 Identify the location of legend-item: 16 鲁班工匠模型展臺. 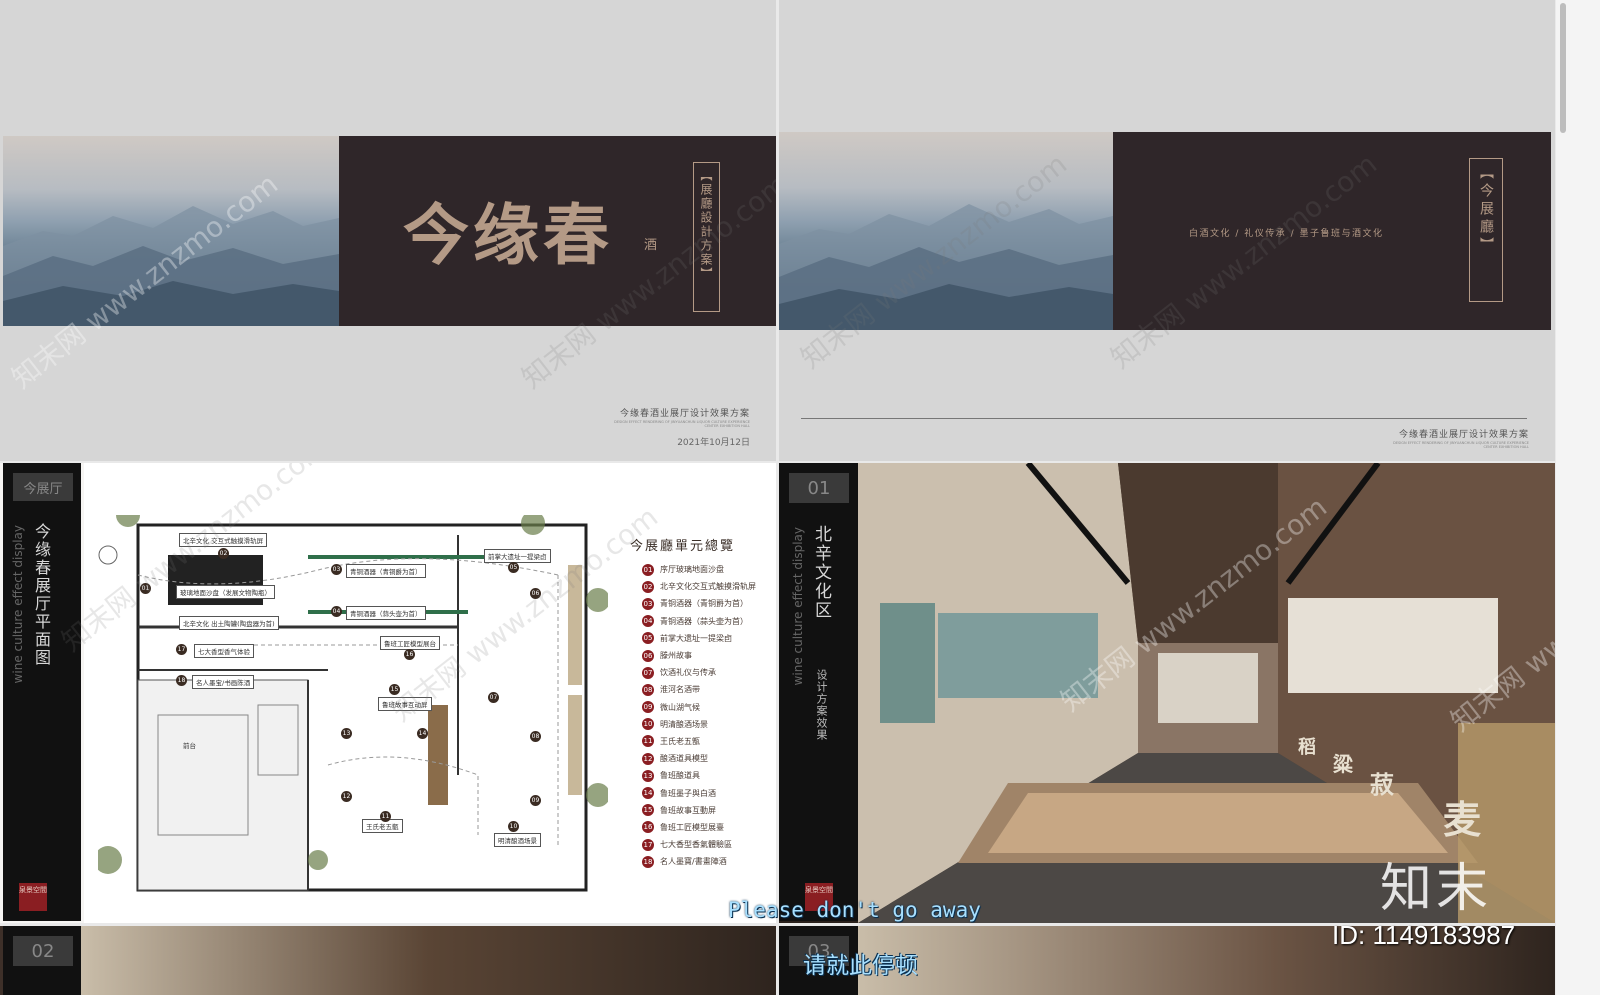
(707, 827).